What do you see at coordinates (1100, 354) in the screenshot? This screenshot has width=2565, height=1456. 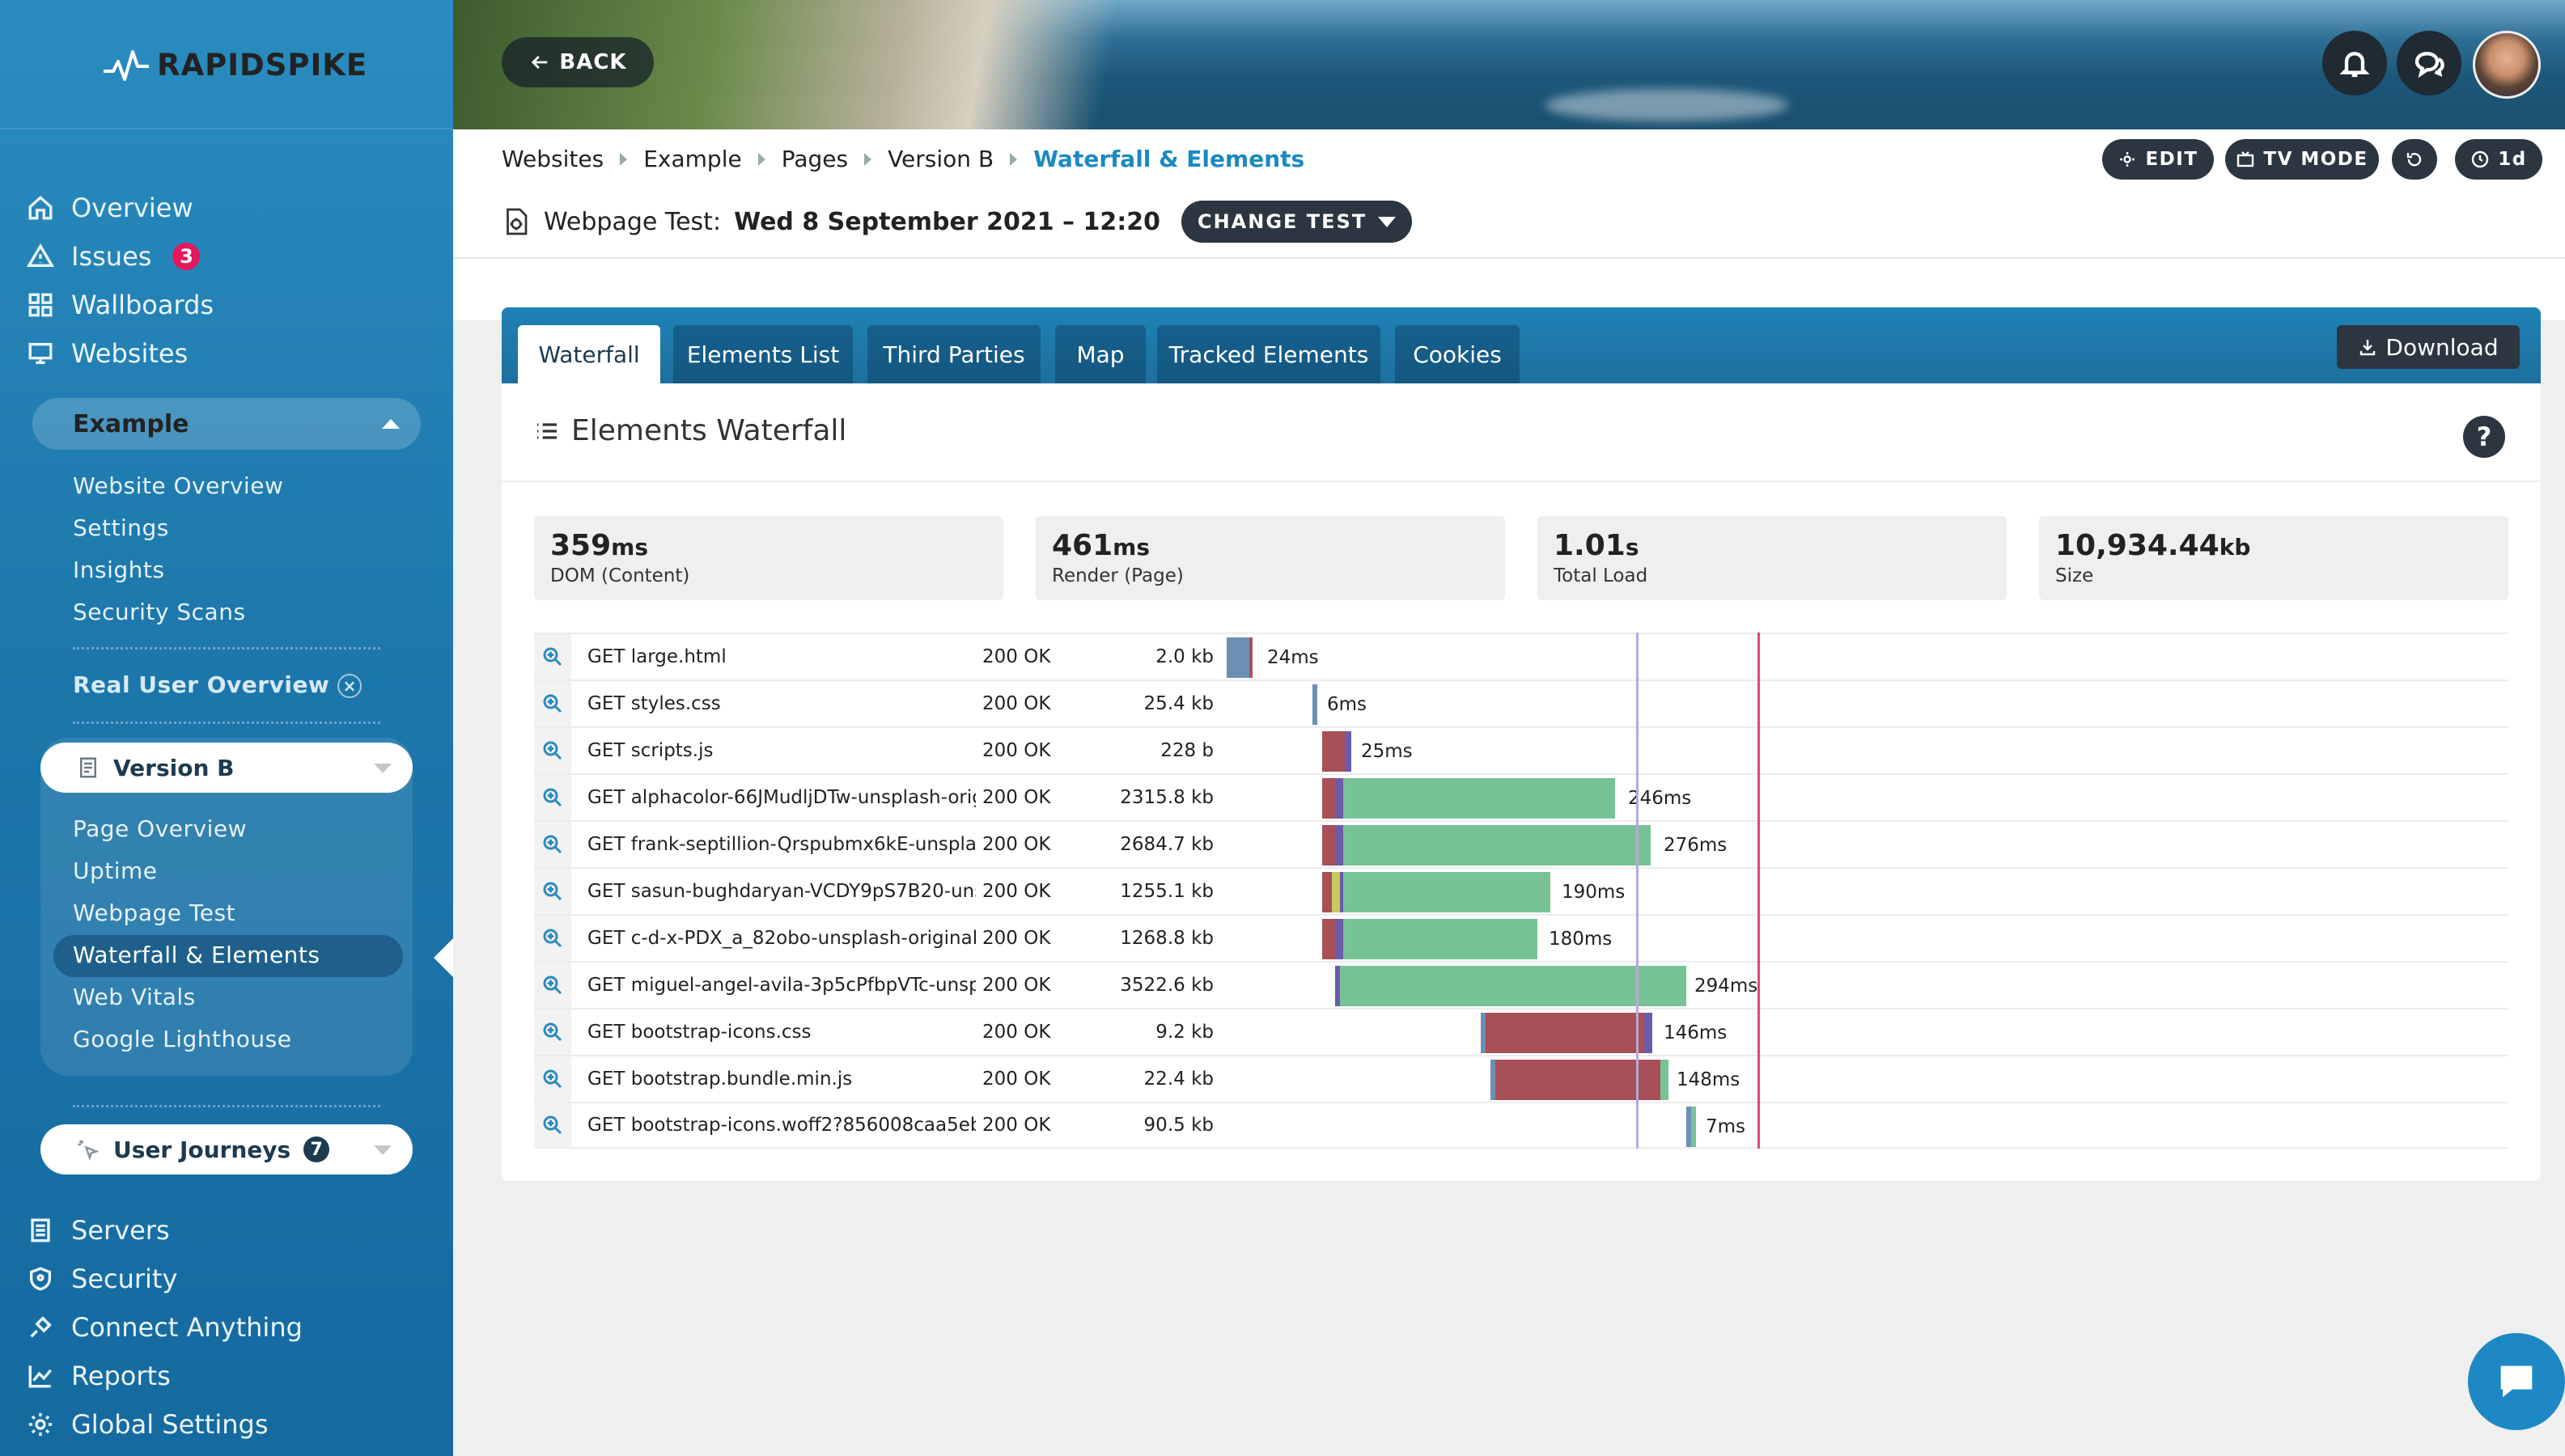 I see `tab-map: Map` at bounding box center [1100, 354].